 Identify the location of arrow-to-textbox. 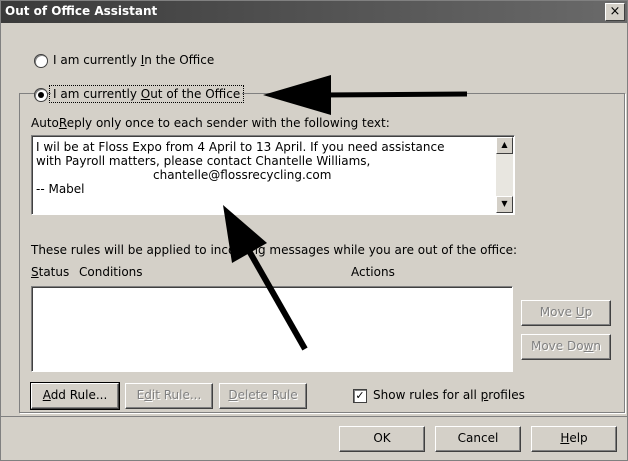
(265, 278).